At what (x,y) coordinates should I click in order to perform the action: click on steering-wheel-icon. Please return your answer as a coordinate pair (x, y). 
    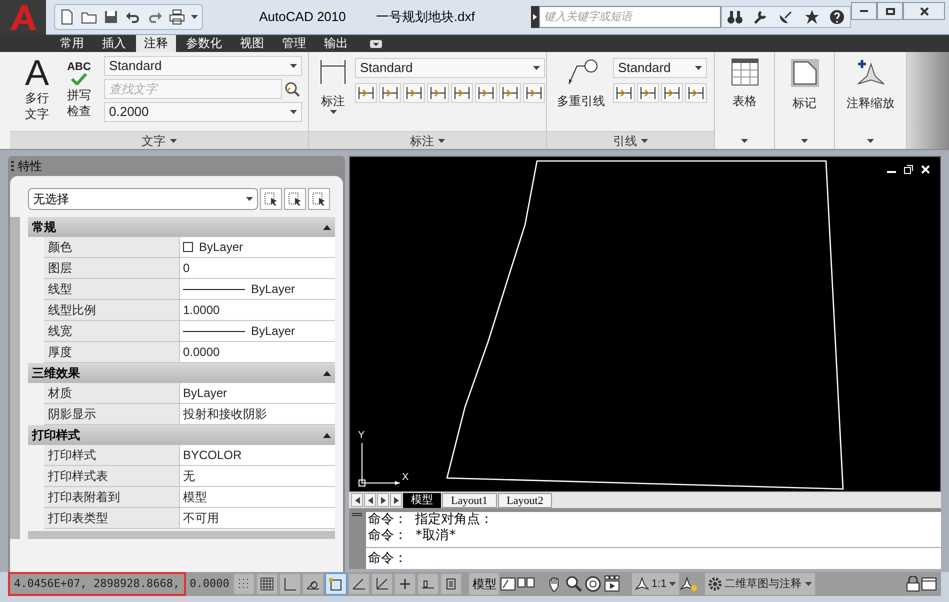
    Looking at the image, I should click on (593, 584).